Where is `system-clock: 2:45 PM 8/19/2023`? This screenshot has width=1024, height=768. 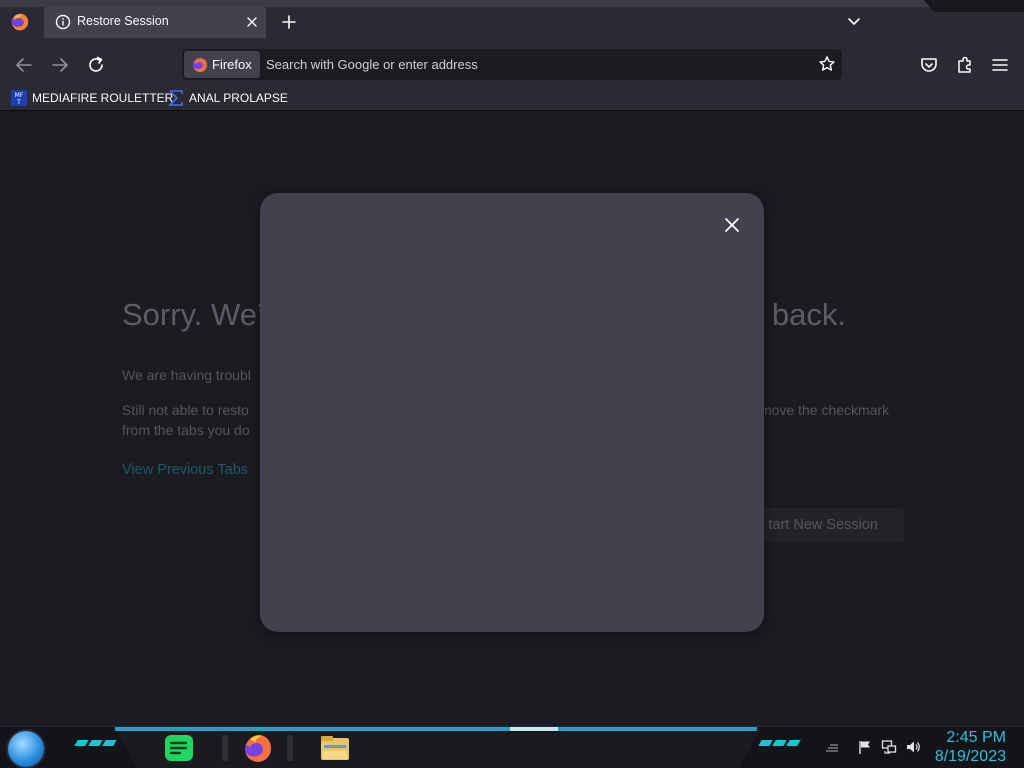 system-clock: 2:45 PM 8/19/2023 is located at coordinates (970, 747).